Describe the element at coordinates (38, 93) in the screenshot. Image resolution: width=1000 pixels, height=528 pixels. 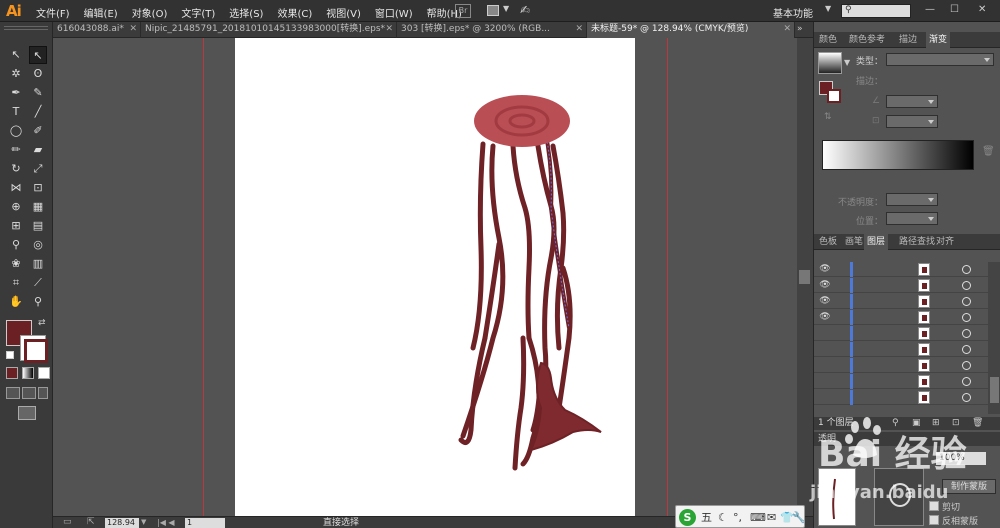
I see `curvature-tool-icon: ✎` at that location.